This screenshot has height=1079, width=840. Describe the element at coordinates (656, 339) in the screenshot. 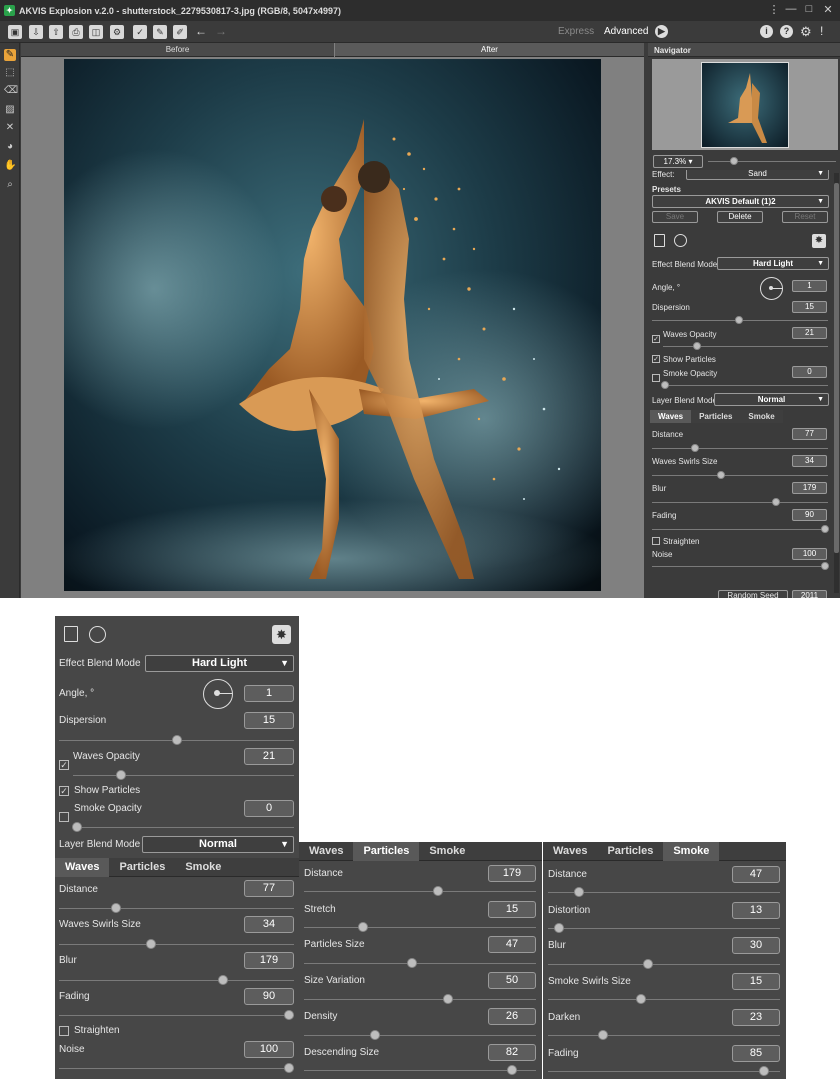

I see `waves-opacity-checkbox: ✓` at that location.